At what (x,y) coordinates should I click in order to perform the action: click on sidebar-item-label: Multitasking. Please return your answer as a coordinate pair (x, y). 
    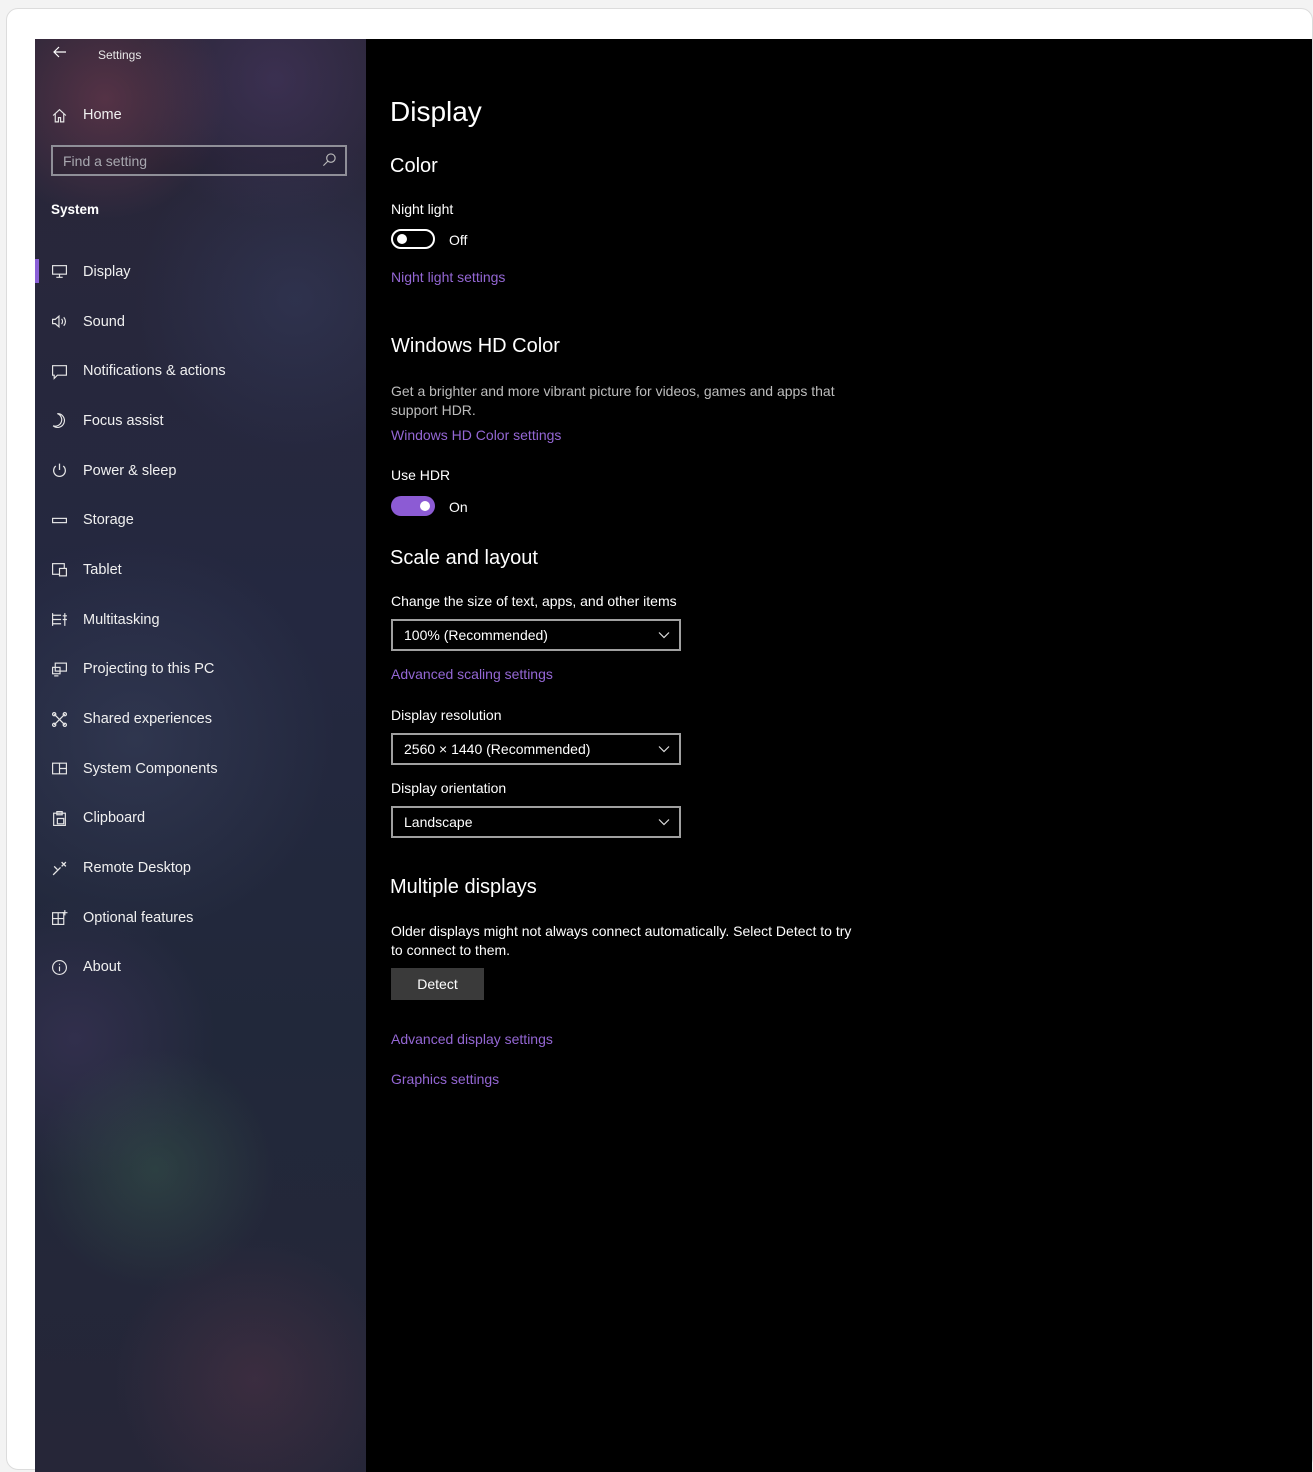
    Looking at the image, I should click on (121, 619).